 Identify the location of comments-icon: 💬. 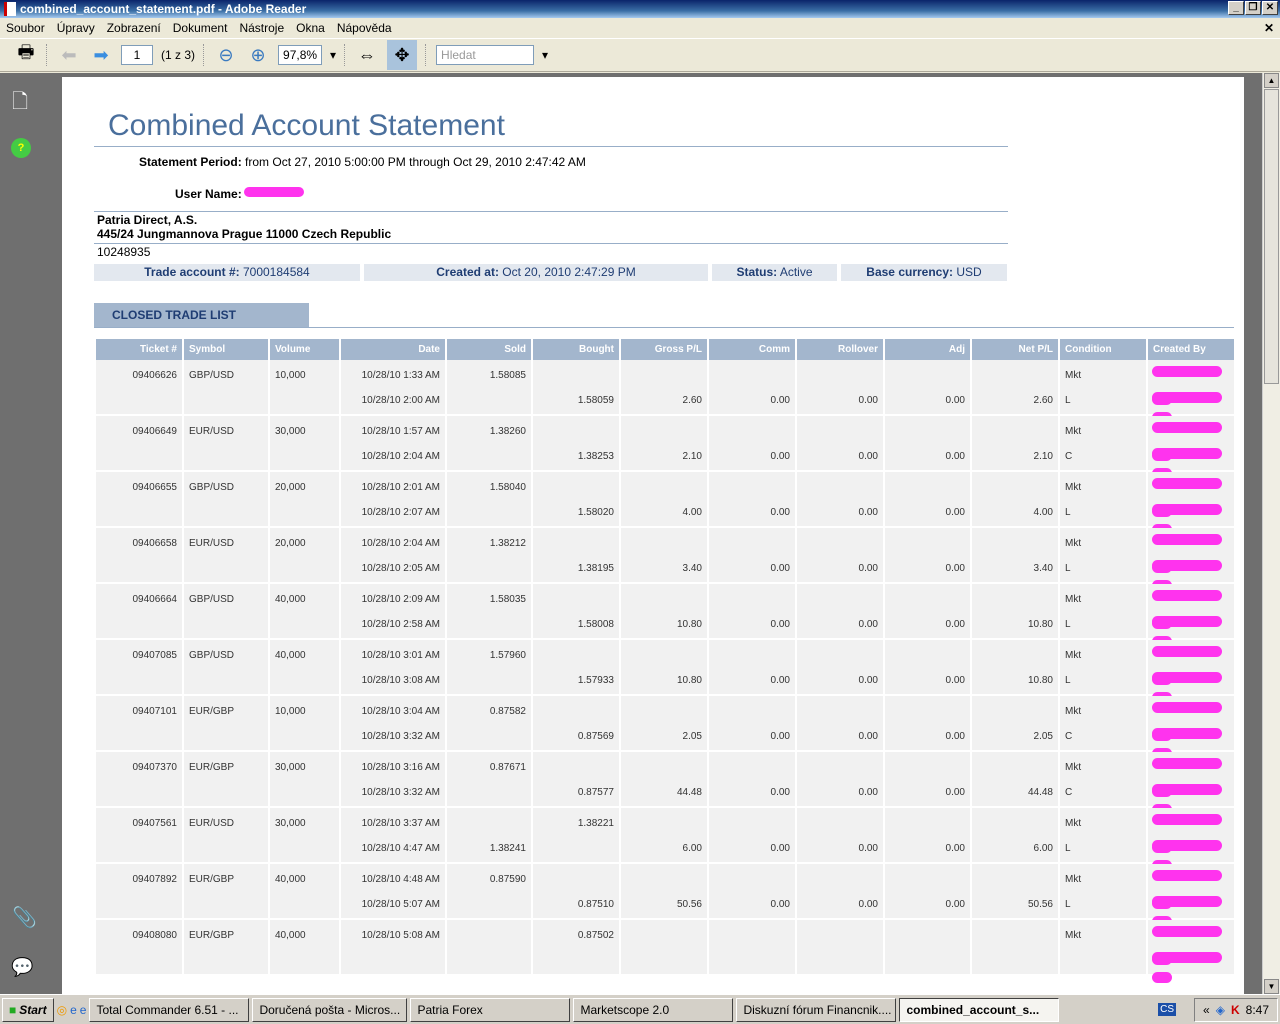
(22, 967).